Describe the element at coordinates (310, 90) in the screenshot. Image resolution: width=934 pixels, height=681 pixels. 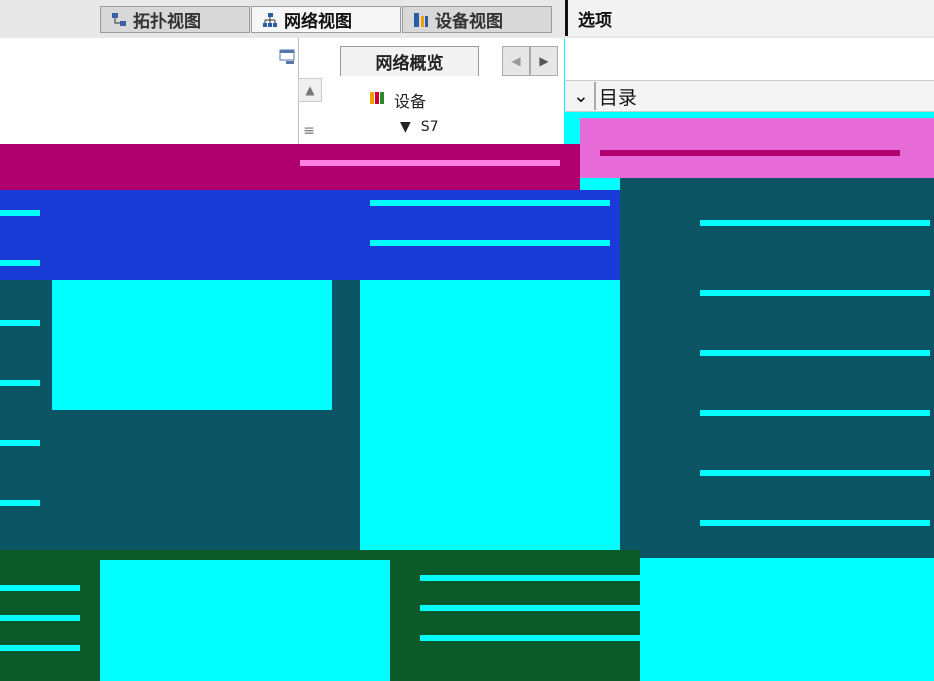
I see `scroll-up-button: ▲` at that location.